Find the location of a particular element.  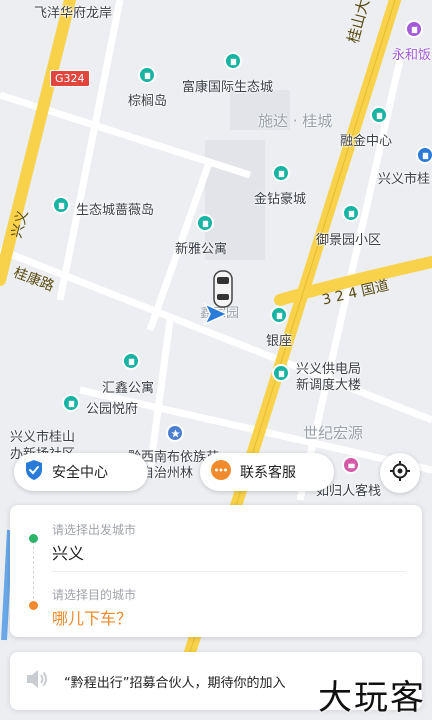

poi-label: 飞洋华府龙岸 is located at coordinates (73, 11).